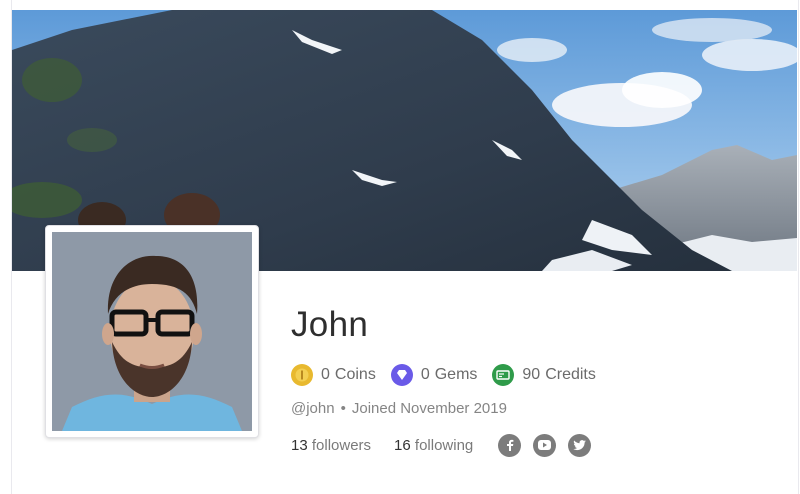 The height and width of the screenshot is (494, 800). What do you see at coordinates (544, 375) in the screenshot?
I see `stat-credits: 90 Credits` at bounding box center [544, 375].